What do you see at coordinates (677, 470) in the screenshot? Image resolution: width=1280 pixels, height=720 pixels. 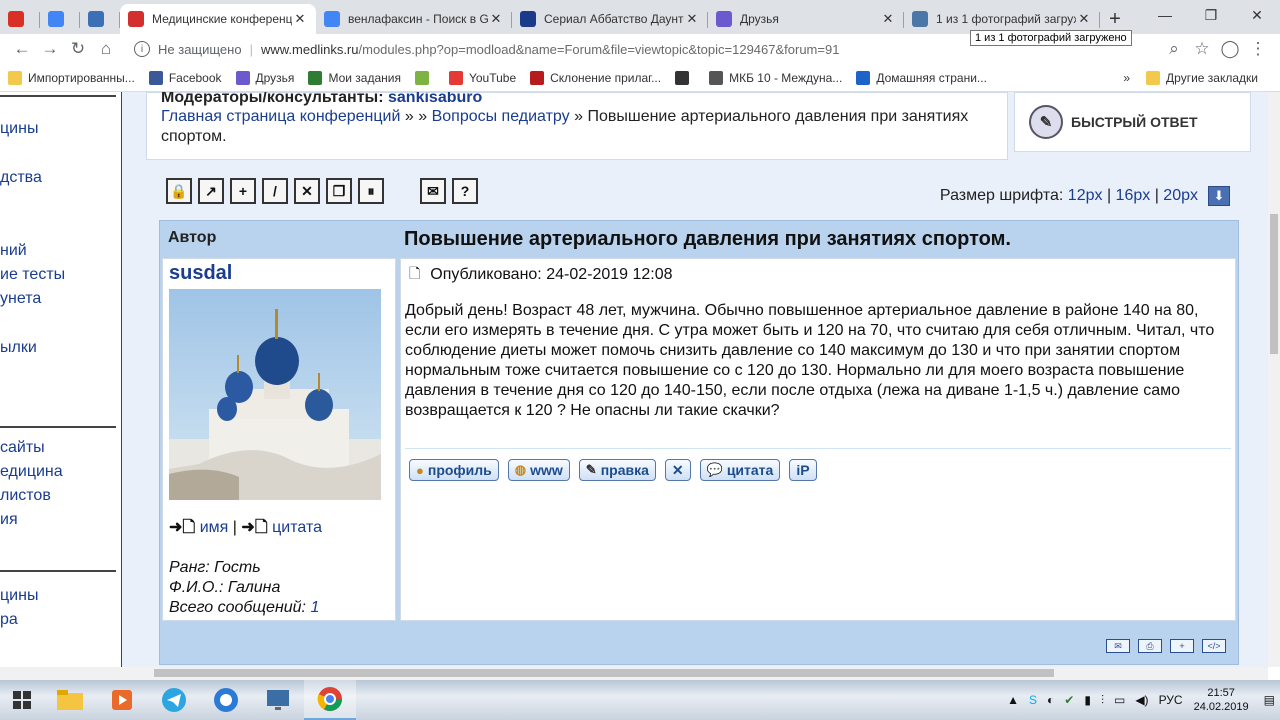 I see `delete-button: ✕` at bounding box center [677, 470].